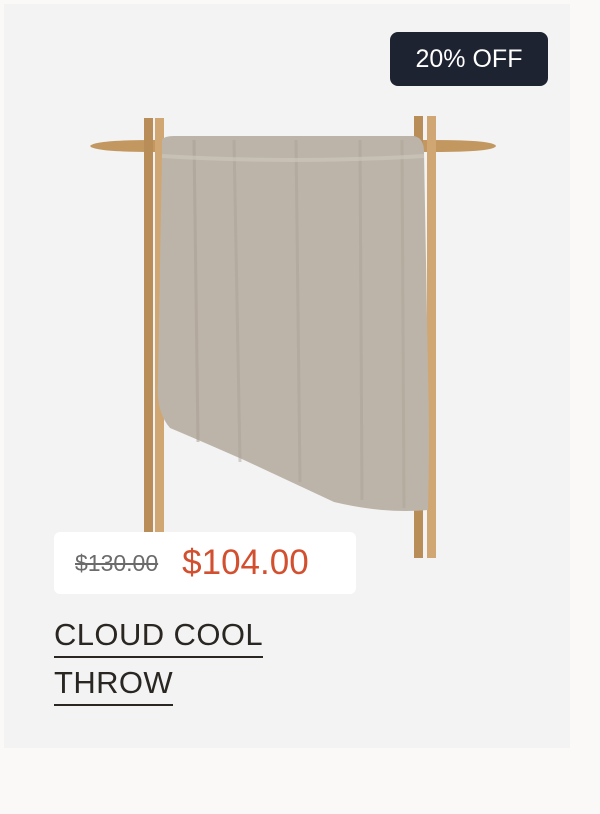 This screenshot has height=814, width=600. I want to click on discount-badge-label: 20% OFF, so click(469, 58).